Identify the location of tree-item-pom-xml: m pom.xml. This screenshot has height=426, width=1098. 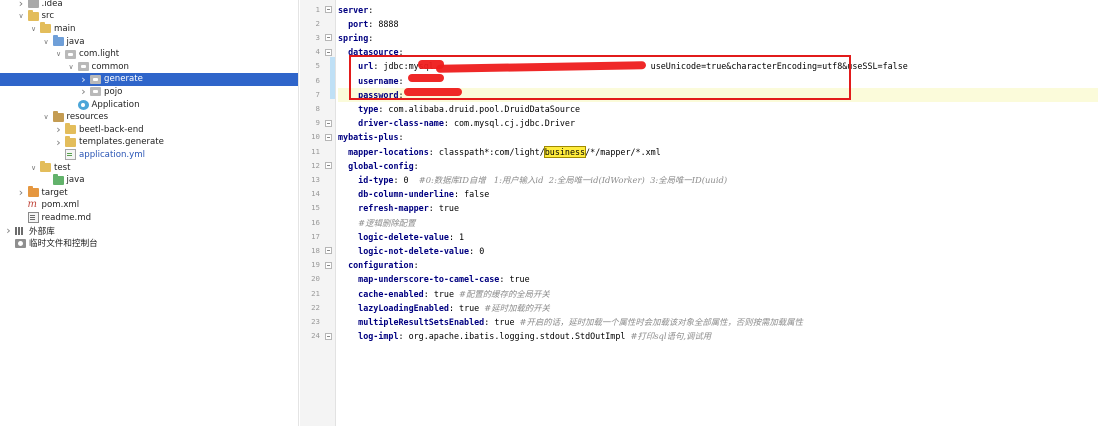
(149, 205).